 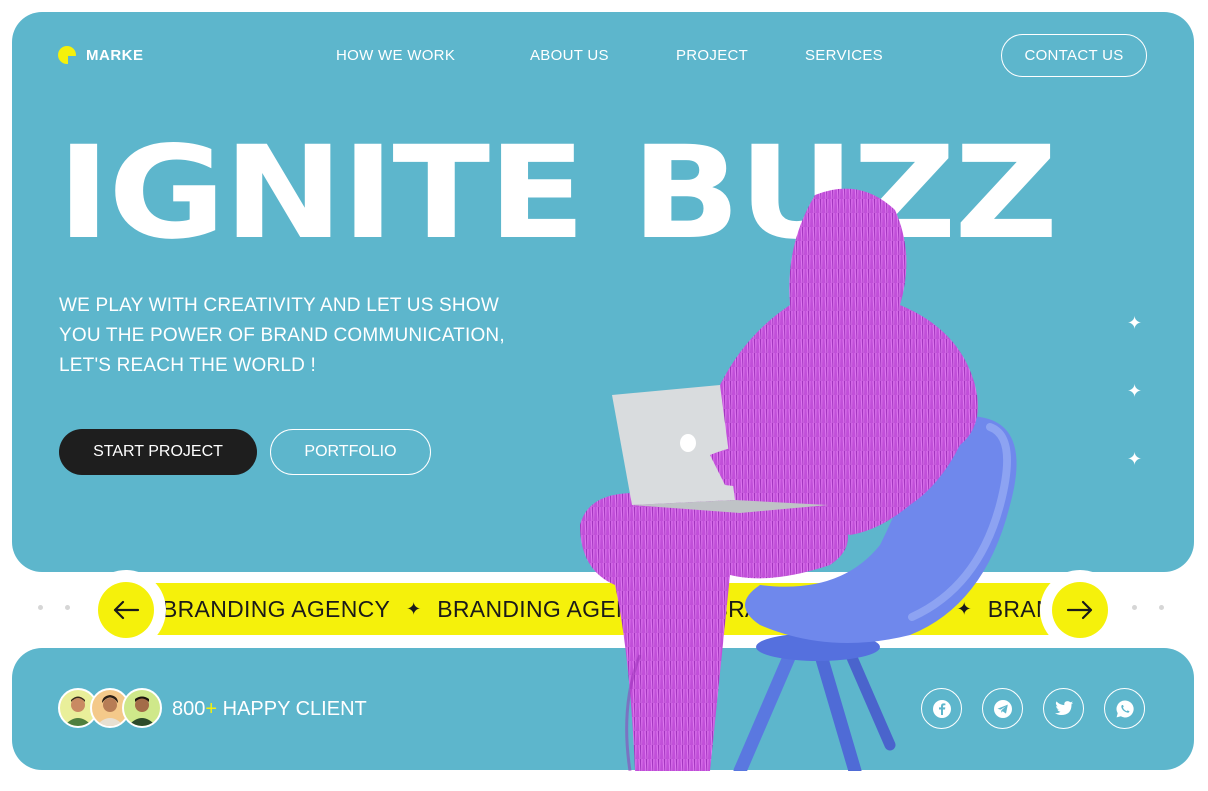 I want to click on avatar, so click(x=142, y=708).